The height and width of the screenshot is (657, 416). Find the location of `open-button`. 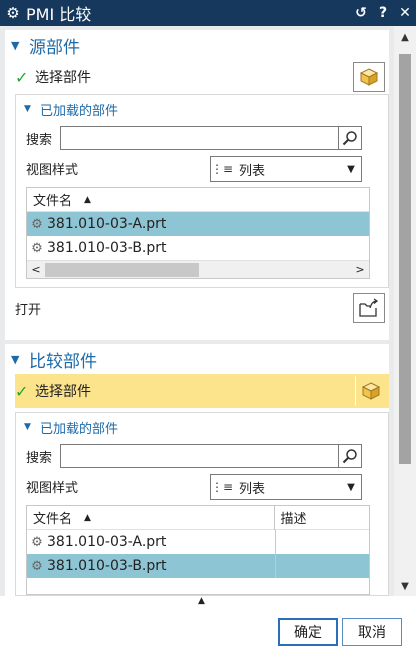

open-button is located at coordinates (369, 308).